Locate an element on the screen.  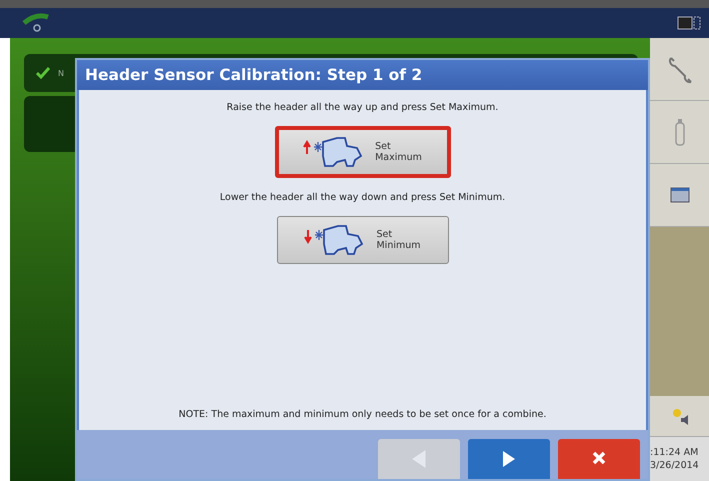
dialog-title: Header Sensor Calibration: Step 1 of 2 is located at coordinates (362, 75).